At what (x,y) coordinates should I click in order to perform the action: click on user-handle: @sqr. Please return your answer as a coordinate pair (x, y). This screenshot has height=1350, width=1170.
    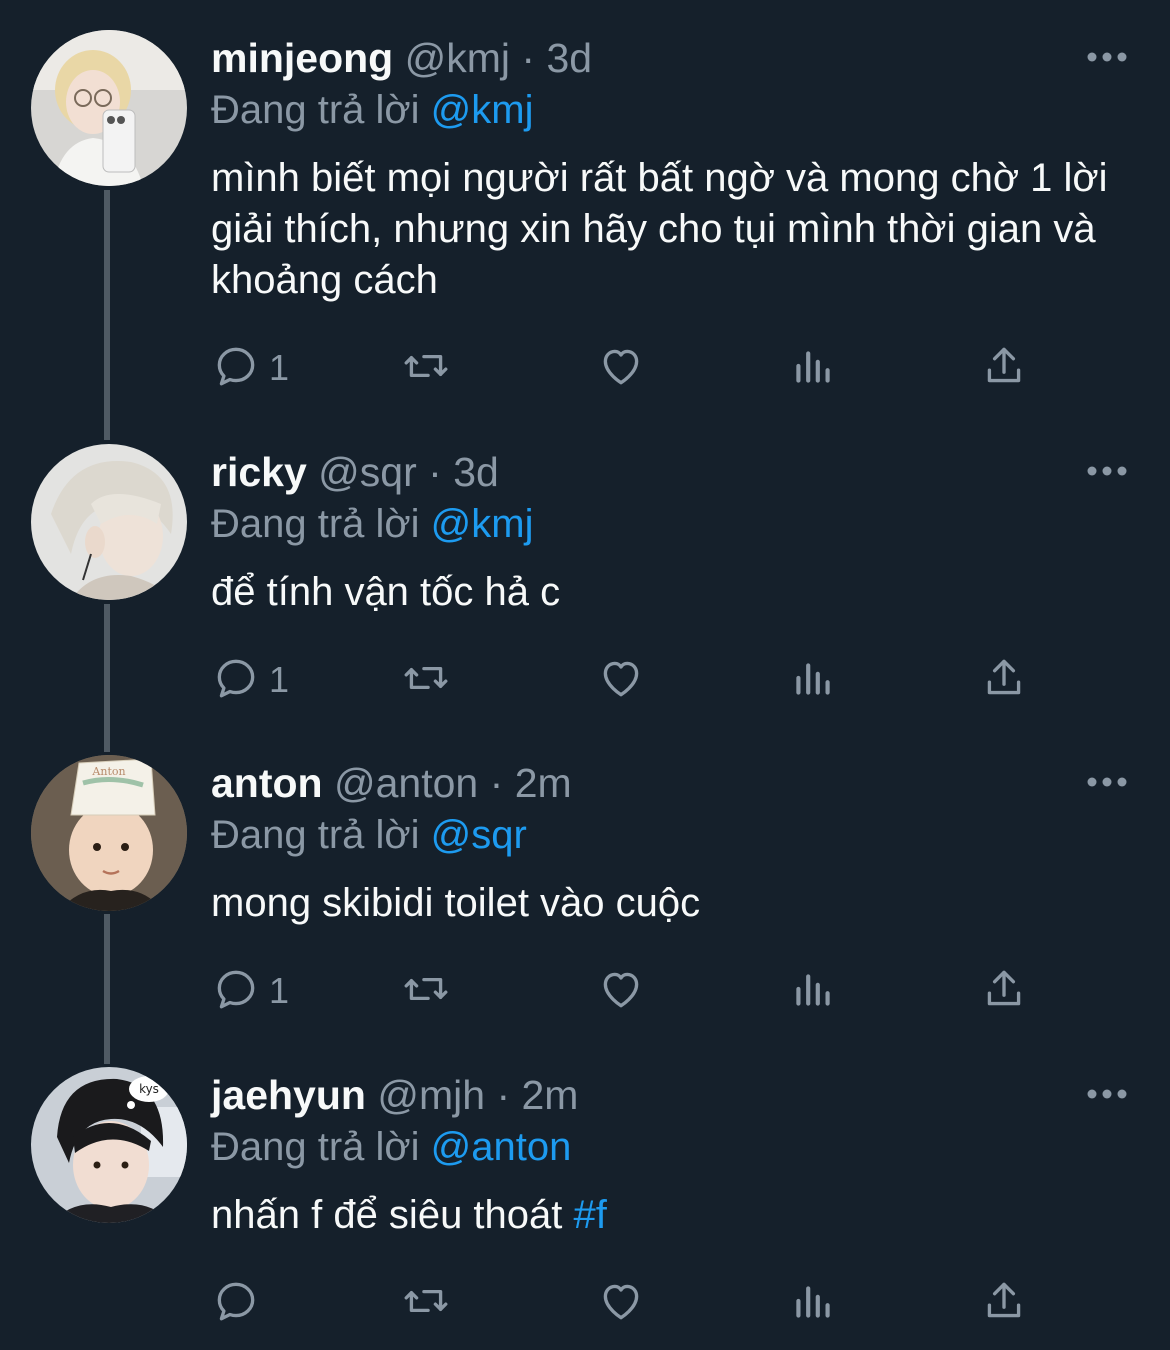
    Looking at the image, I should click on (367, 472).